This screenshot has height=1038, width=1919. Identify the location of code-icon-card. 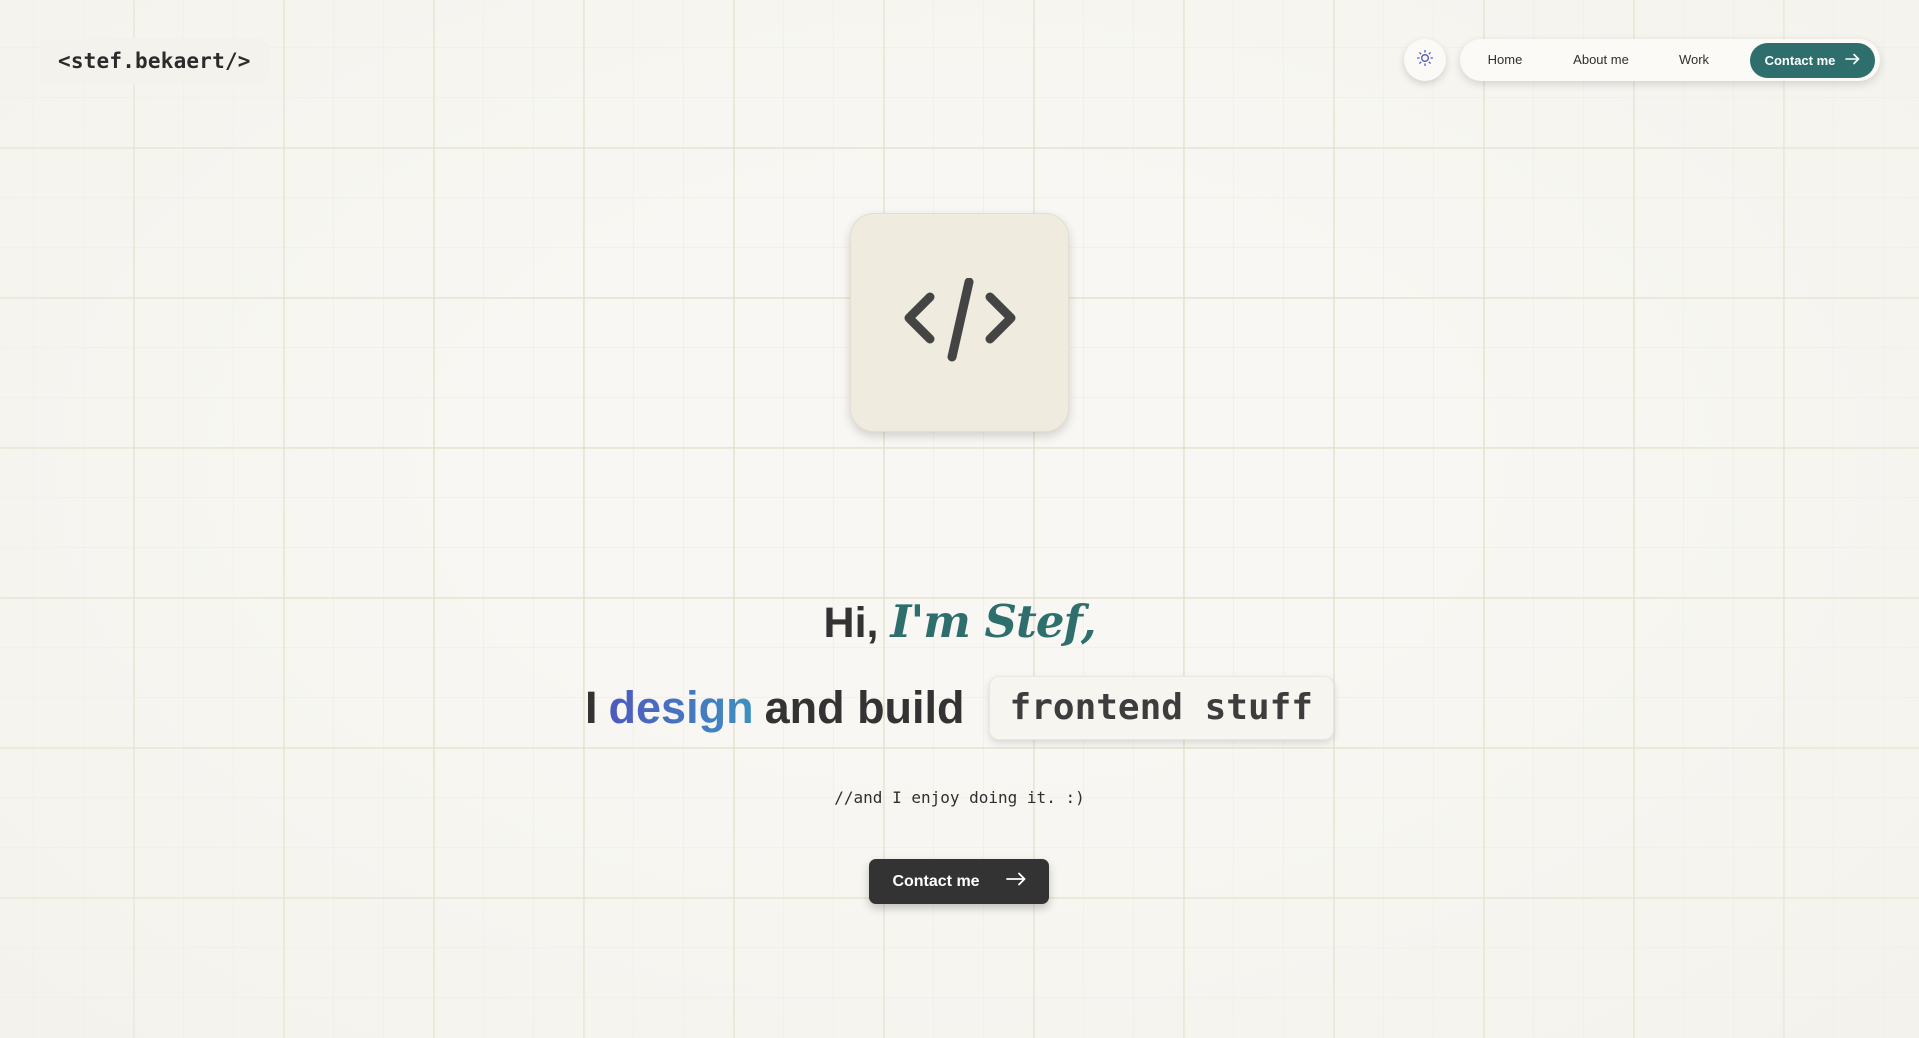
(959, 322).